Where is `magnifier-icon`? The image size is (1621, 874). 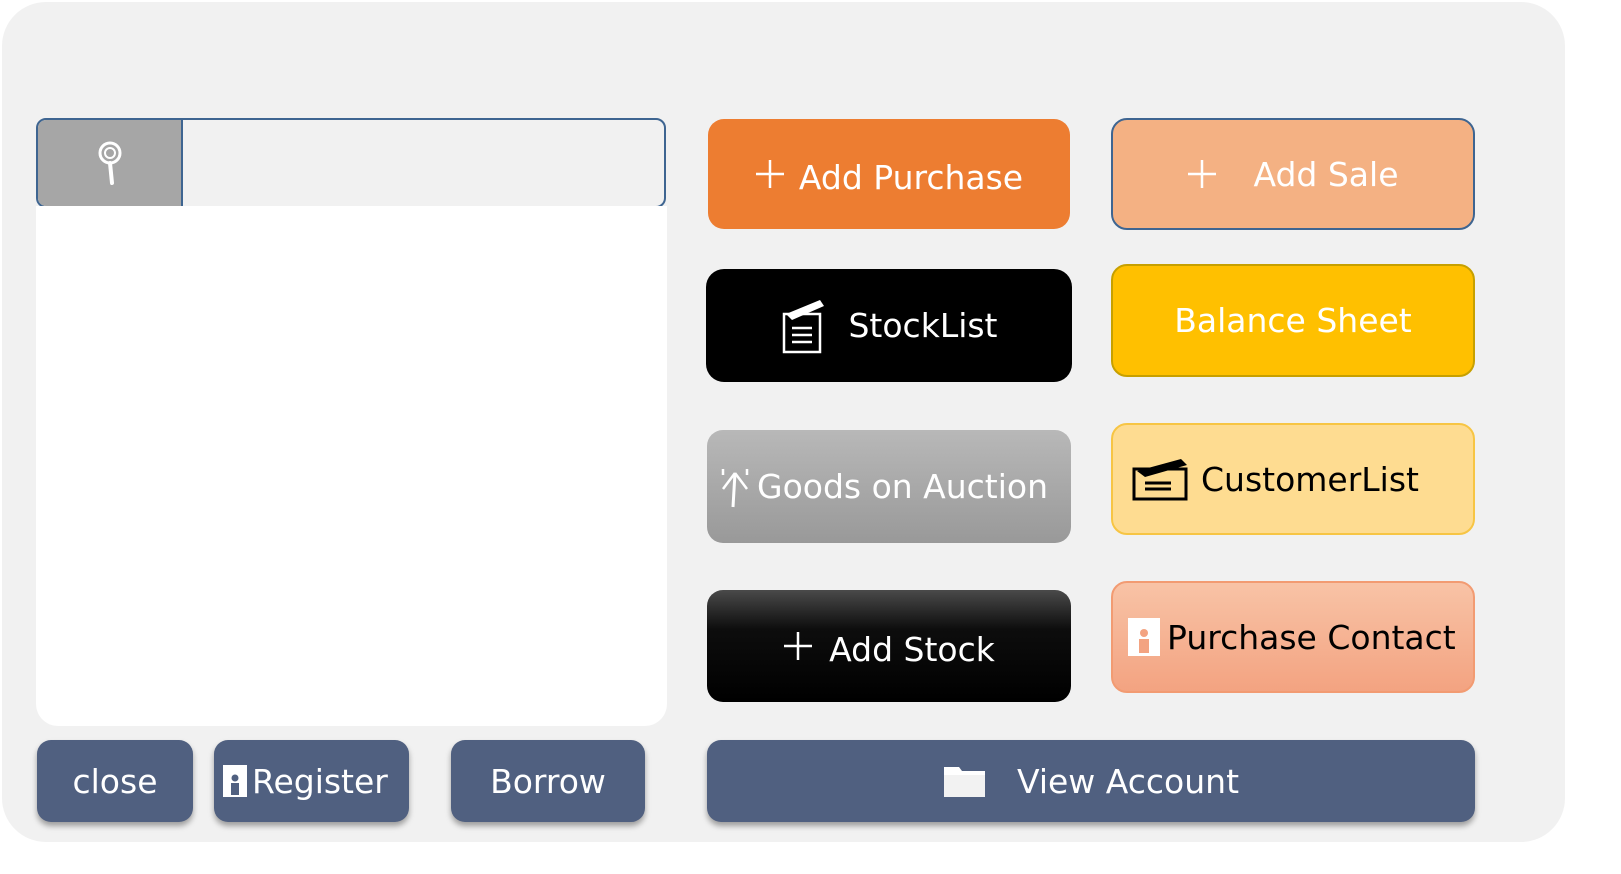
magnifier-icon is located at coordinates (110, 163).